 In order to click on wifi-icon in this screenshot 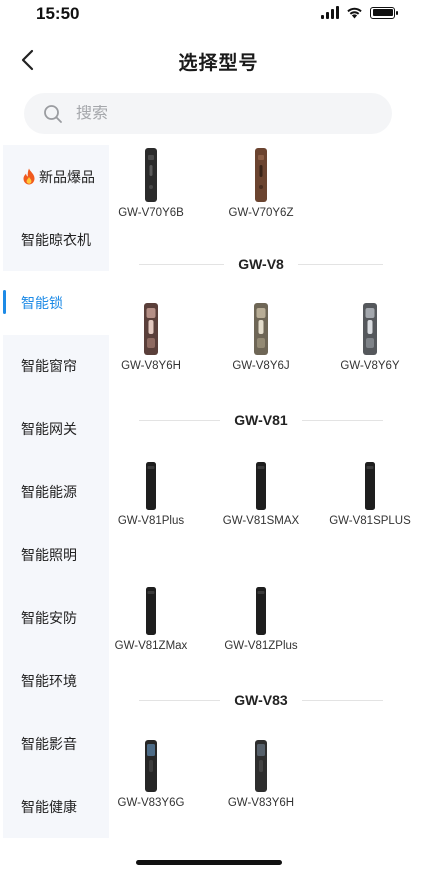, I will do `click(354, 13)`.